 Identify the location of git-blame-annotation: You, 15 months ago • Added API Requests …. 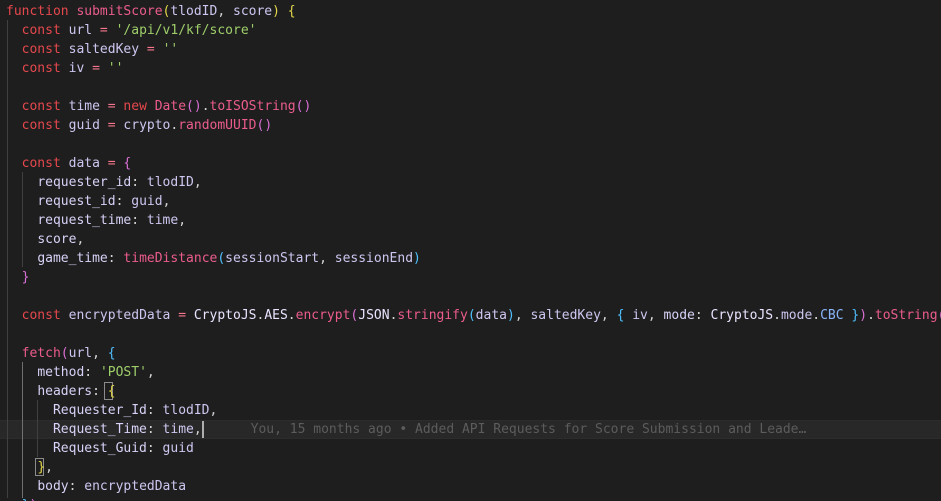
(505, 429).